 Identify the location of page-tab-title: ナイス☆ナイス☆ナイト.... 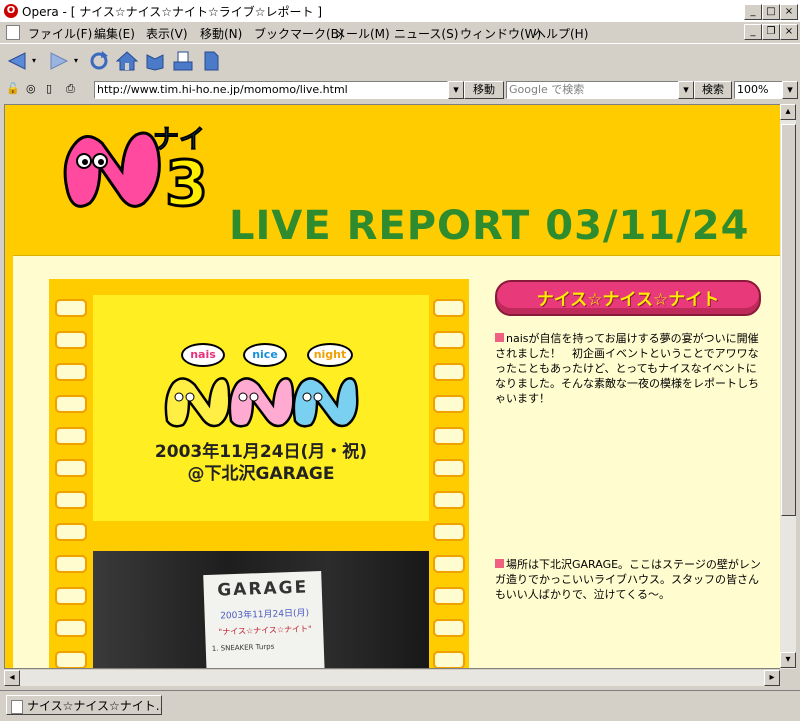
(94, 706).